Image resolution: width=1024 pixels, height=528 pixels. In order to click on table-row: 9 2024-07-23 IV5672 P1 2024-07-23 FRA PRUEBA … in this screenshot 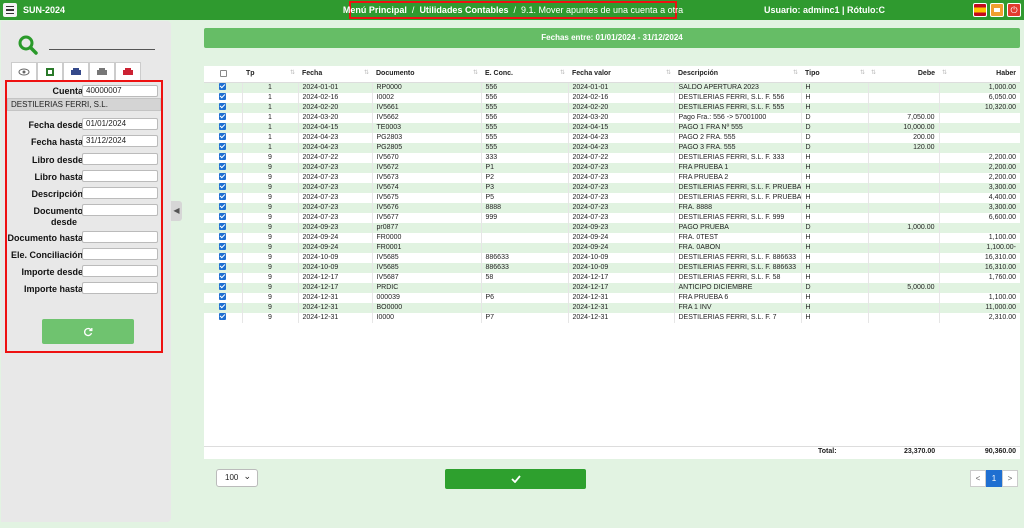, I will do `click(612, 167)`.